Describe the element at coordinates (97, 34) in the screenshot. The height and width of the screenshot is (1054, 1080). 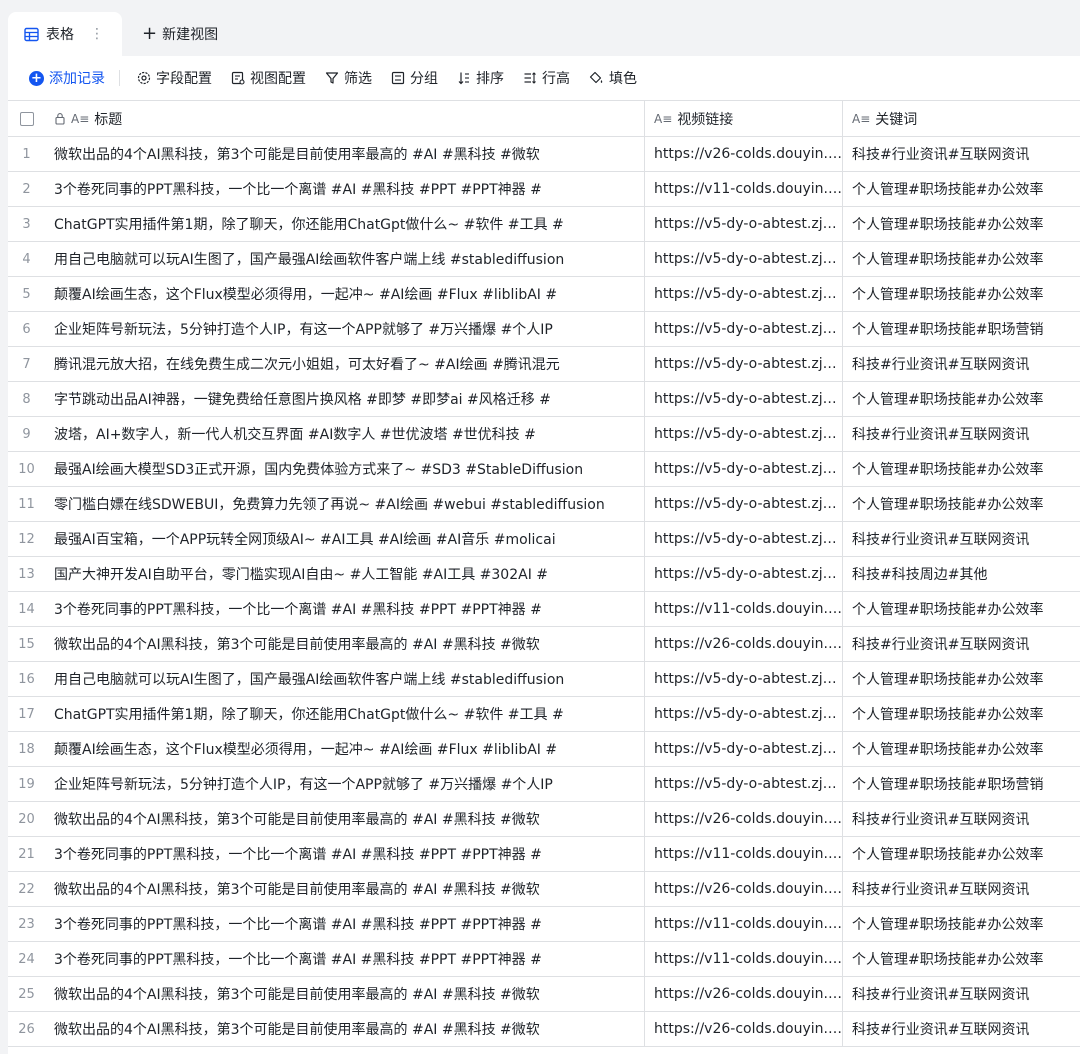
I see `more-vertical-icon: ⋮` at that location.